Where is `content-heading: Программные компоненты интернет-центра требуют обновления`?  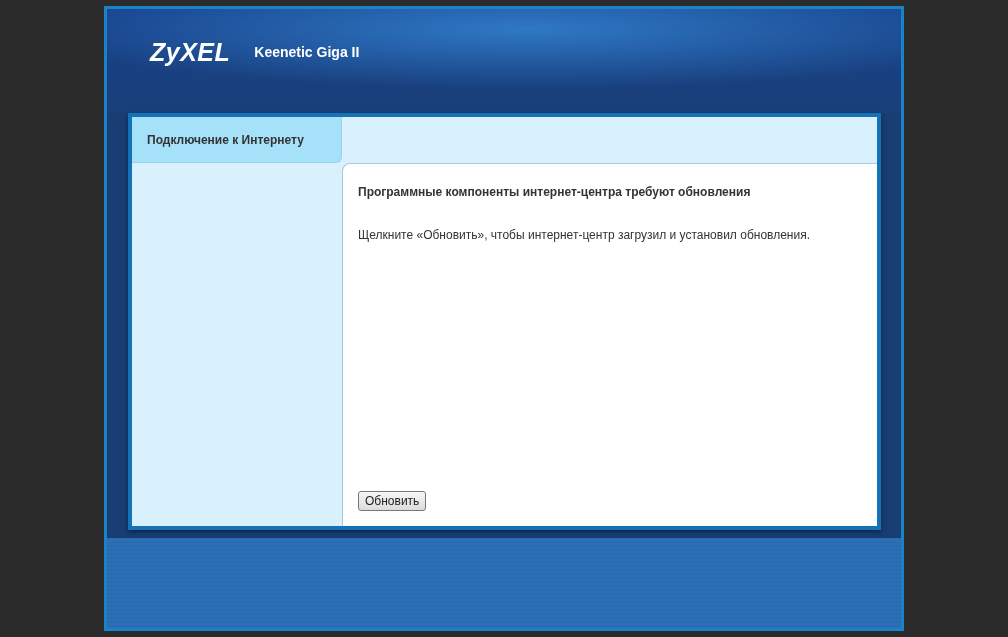
content-heading: Программные компоненты интернет-центра требуют обновления is located at coordinates (555, 192).